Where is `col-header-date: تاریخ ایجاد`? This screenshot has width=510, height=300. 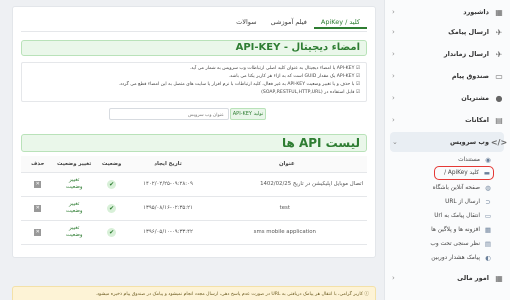 col-header-date: تاریخ ایجاد is located at coordinates (168, 164).